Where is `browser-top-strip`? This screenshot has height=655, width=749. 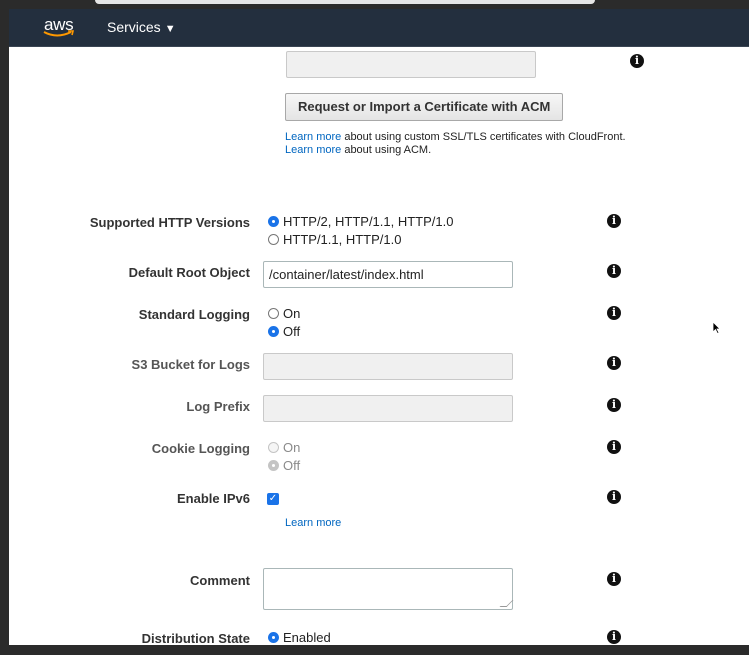 browser-top-strip is located at coordinates (374, 4).